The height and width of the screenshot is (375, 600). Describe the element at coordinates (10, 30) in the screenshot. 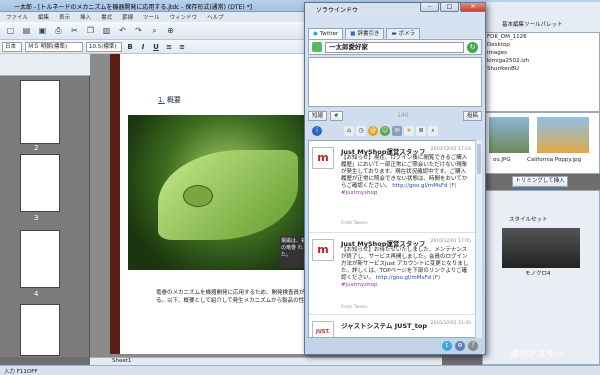

I see `new-icon: ▢` at that location.